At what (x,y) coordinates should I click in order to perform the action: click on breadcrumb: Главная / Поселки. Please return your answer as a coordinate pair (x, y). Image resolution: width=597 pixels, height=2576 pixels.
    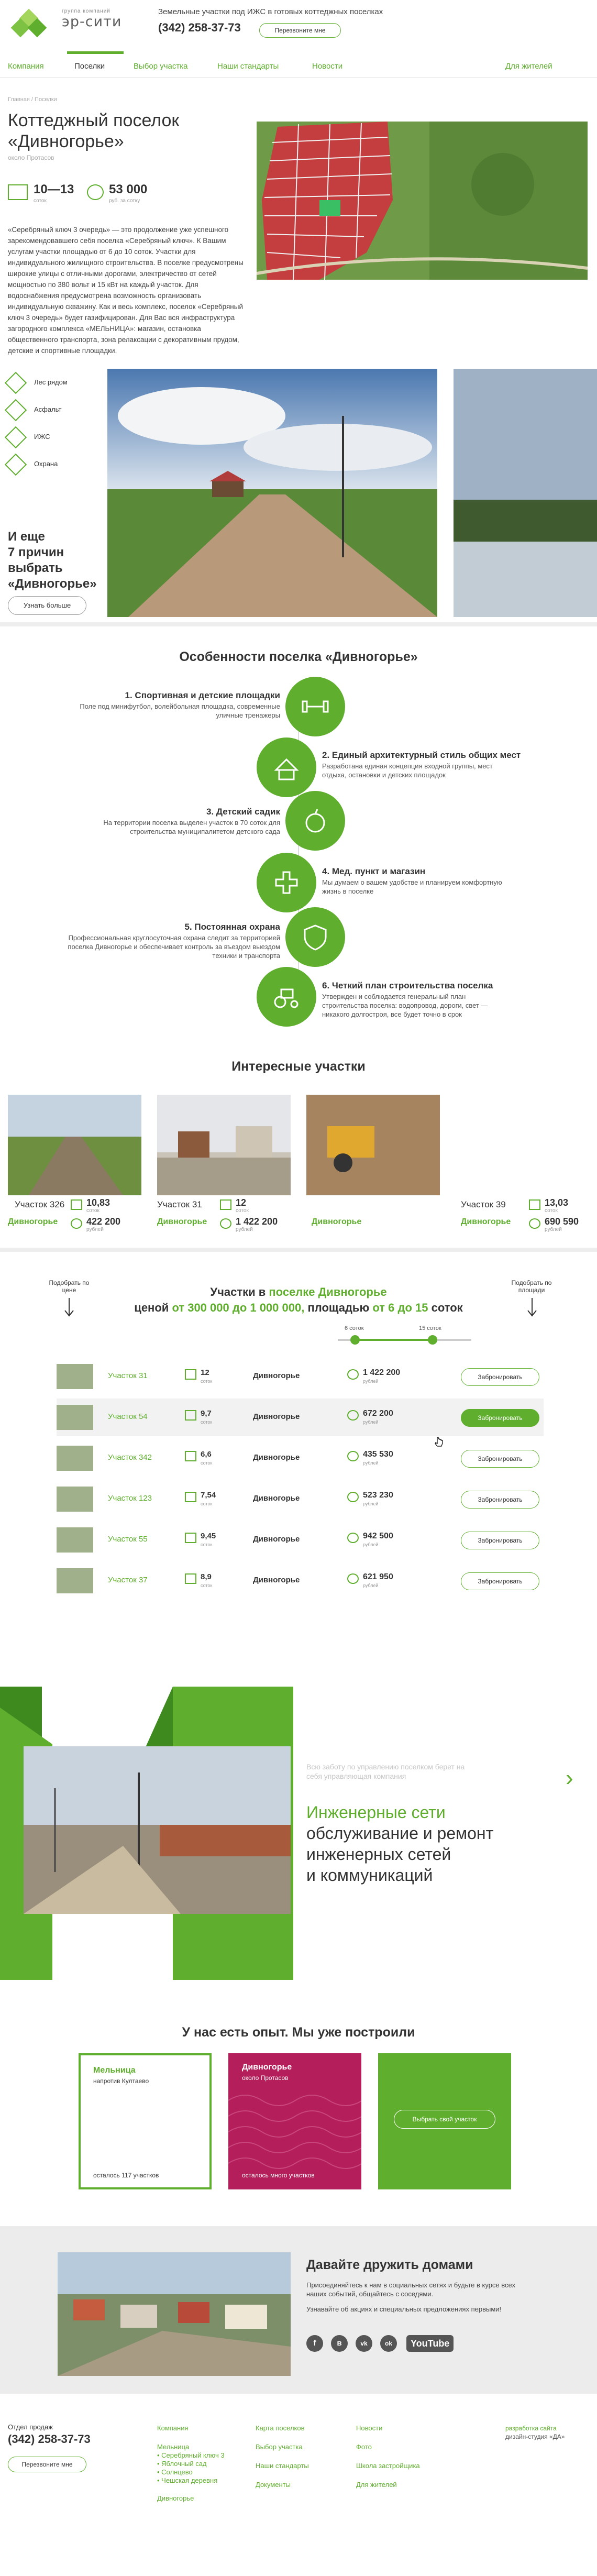
    Looking at the image, I should click on (32, 99).